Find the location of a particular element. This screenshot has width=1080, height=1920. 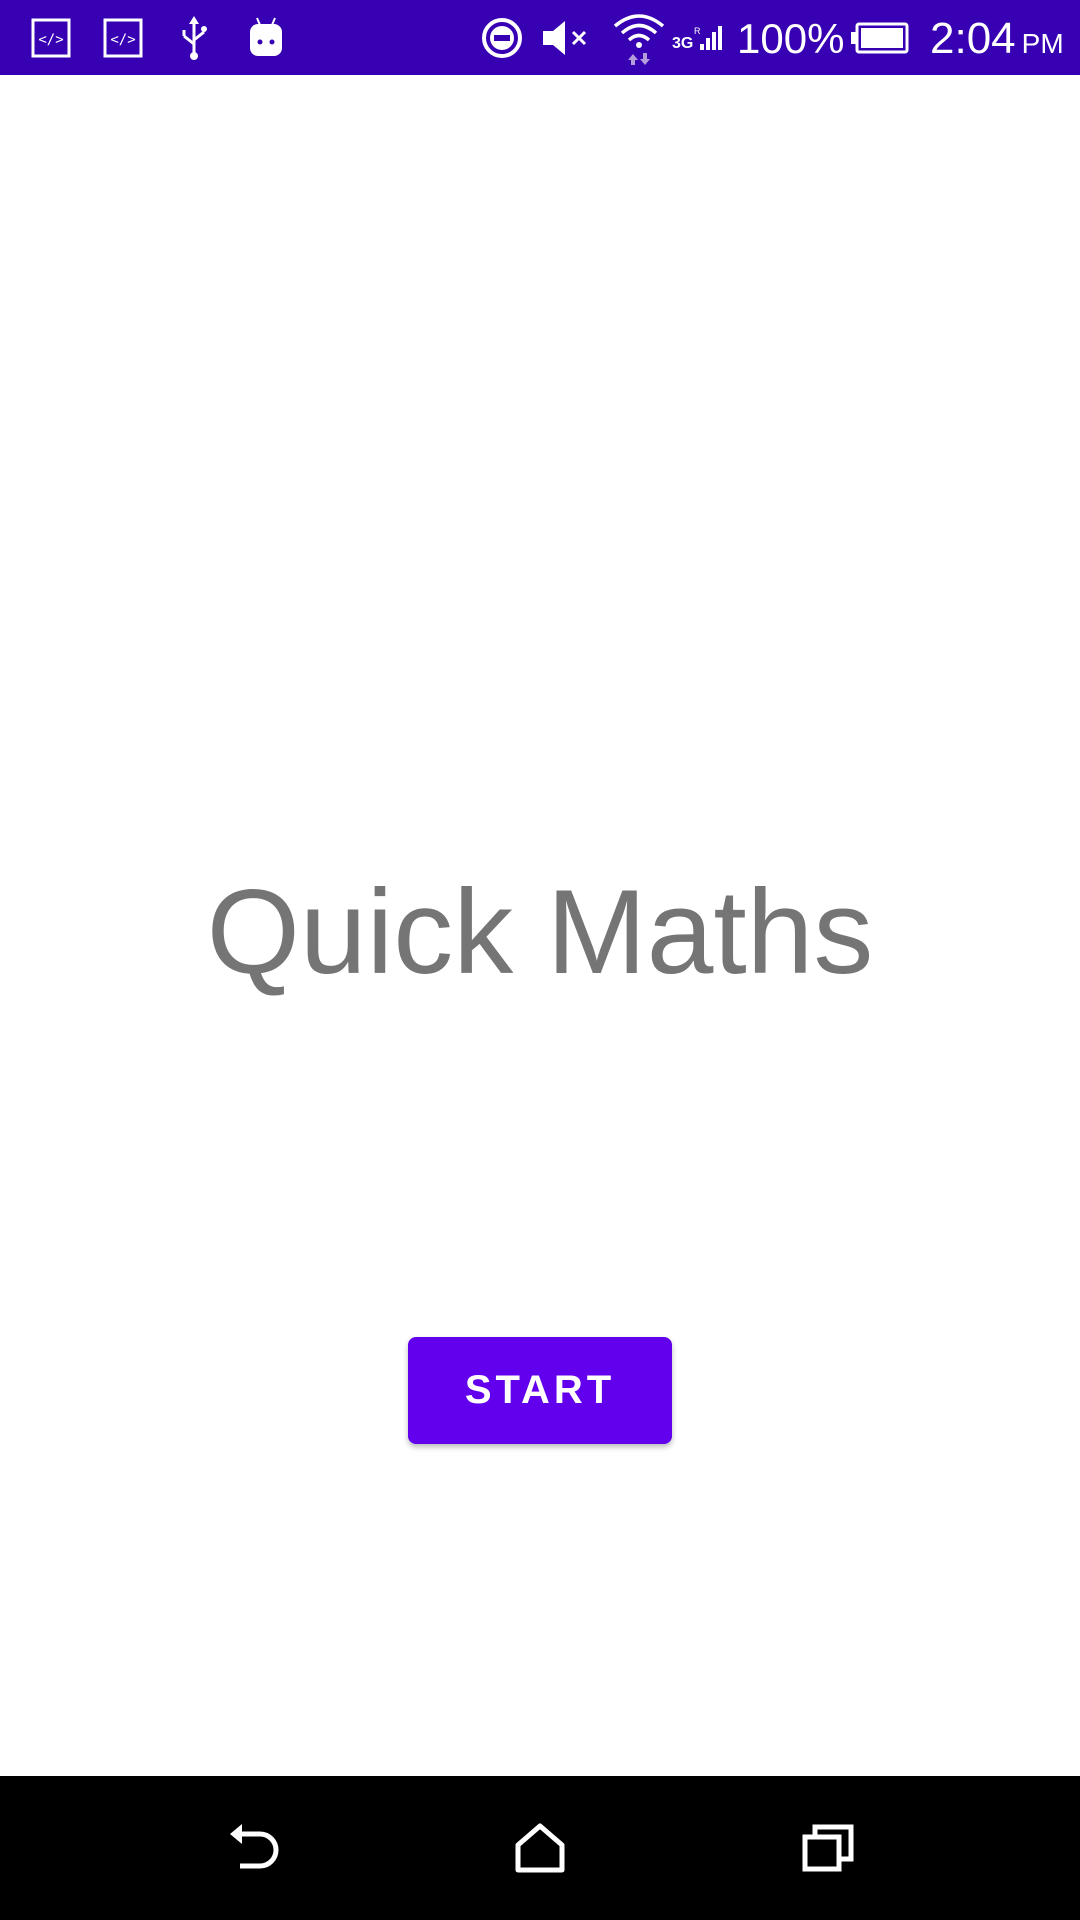

battery-icon is located at coordinates (880, 37).